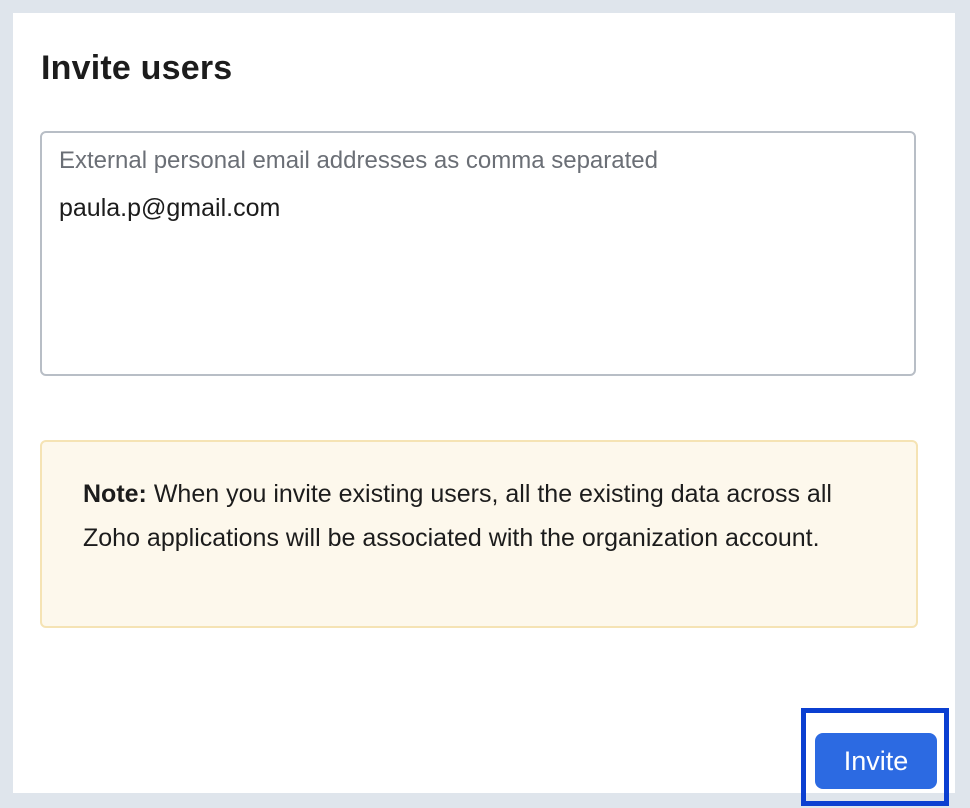 This screenshot has width=970, height=808. I want to click on email-field-value: paula.p@gmail.com, so click(169, 208).